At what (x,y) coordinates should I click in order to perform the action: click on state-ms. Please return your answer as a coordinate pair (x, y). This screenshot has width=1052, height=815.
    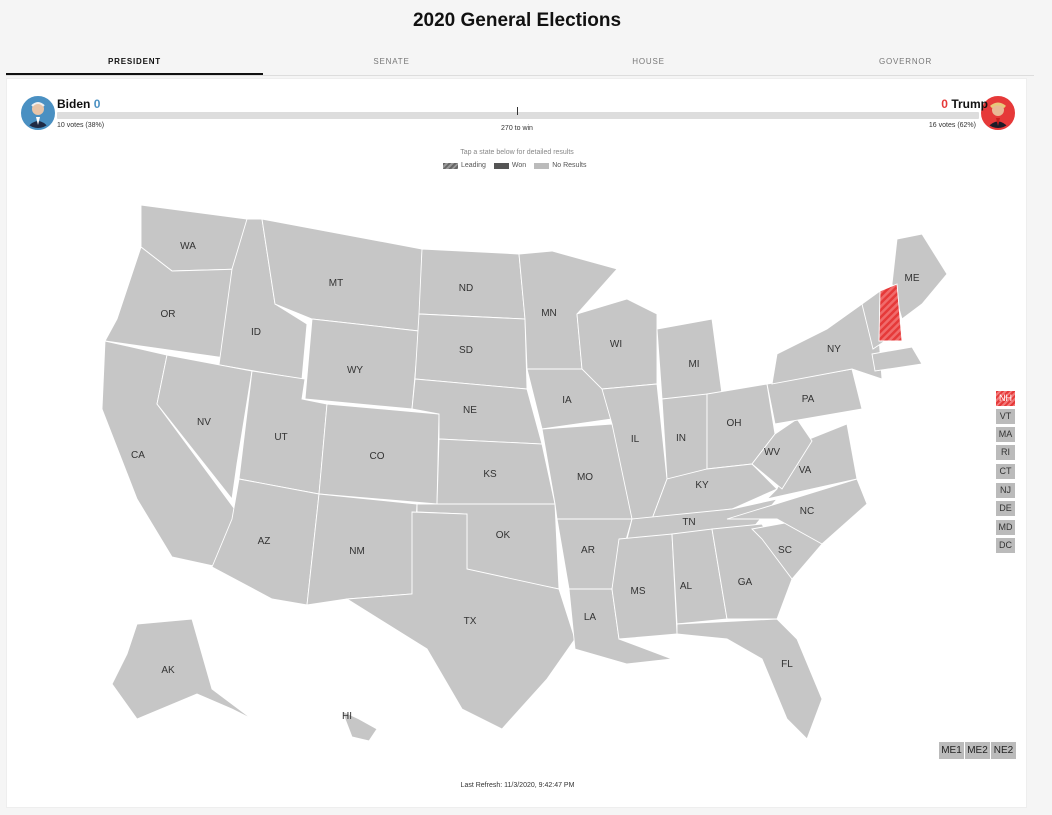
    Looking at the image, I should click on (644, 586).